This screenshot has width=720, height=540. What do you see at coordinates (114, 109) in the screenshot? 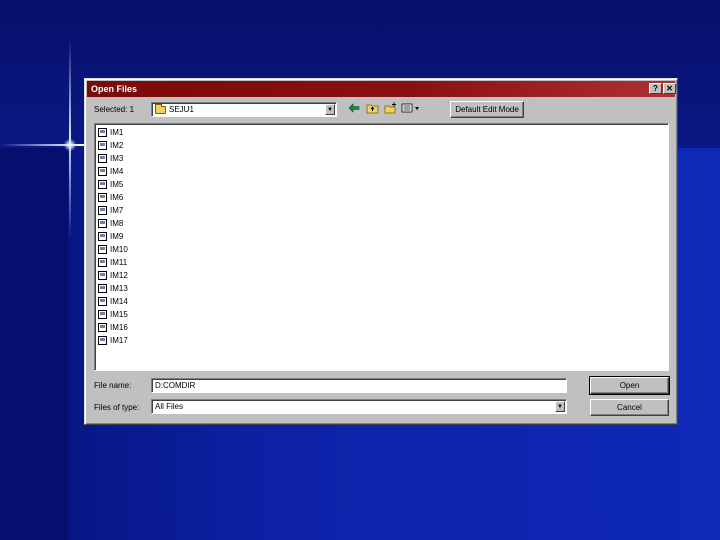
I see `selected-count-label: Selected: 1` at bounding box center [114, 109].